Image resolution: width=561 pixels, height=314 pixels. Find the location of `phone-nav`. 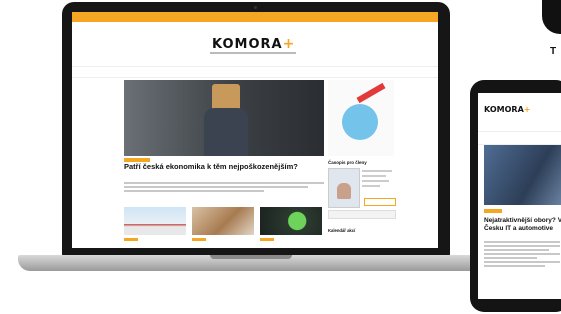

phone-nav is located at coordinates (519, 138).